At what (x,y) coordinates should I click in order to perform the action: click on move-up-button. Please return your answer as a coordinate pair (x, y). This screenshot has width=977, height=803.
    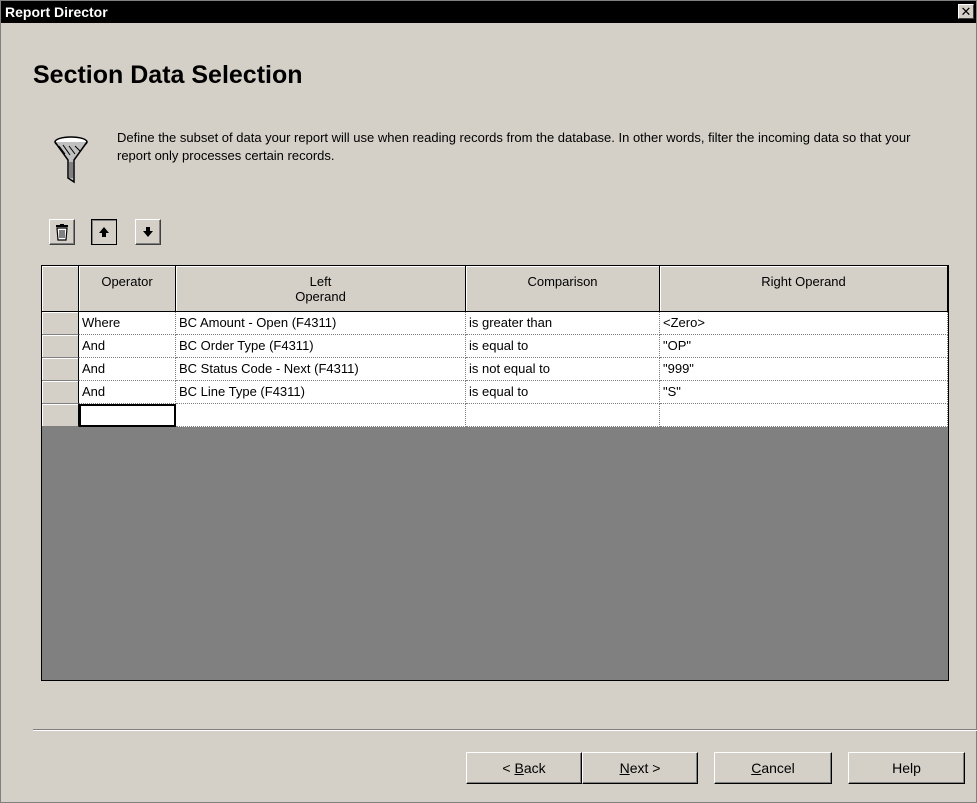
    Looking at the image, I should click on (104, 232).